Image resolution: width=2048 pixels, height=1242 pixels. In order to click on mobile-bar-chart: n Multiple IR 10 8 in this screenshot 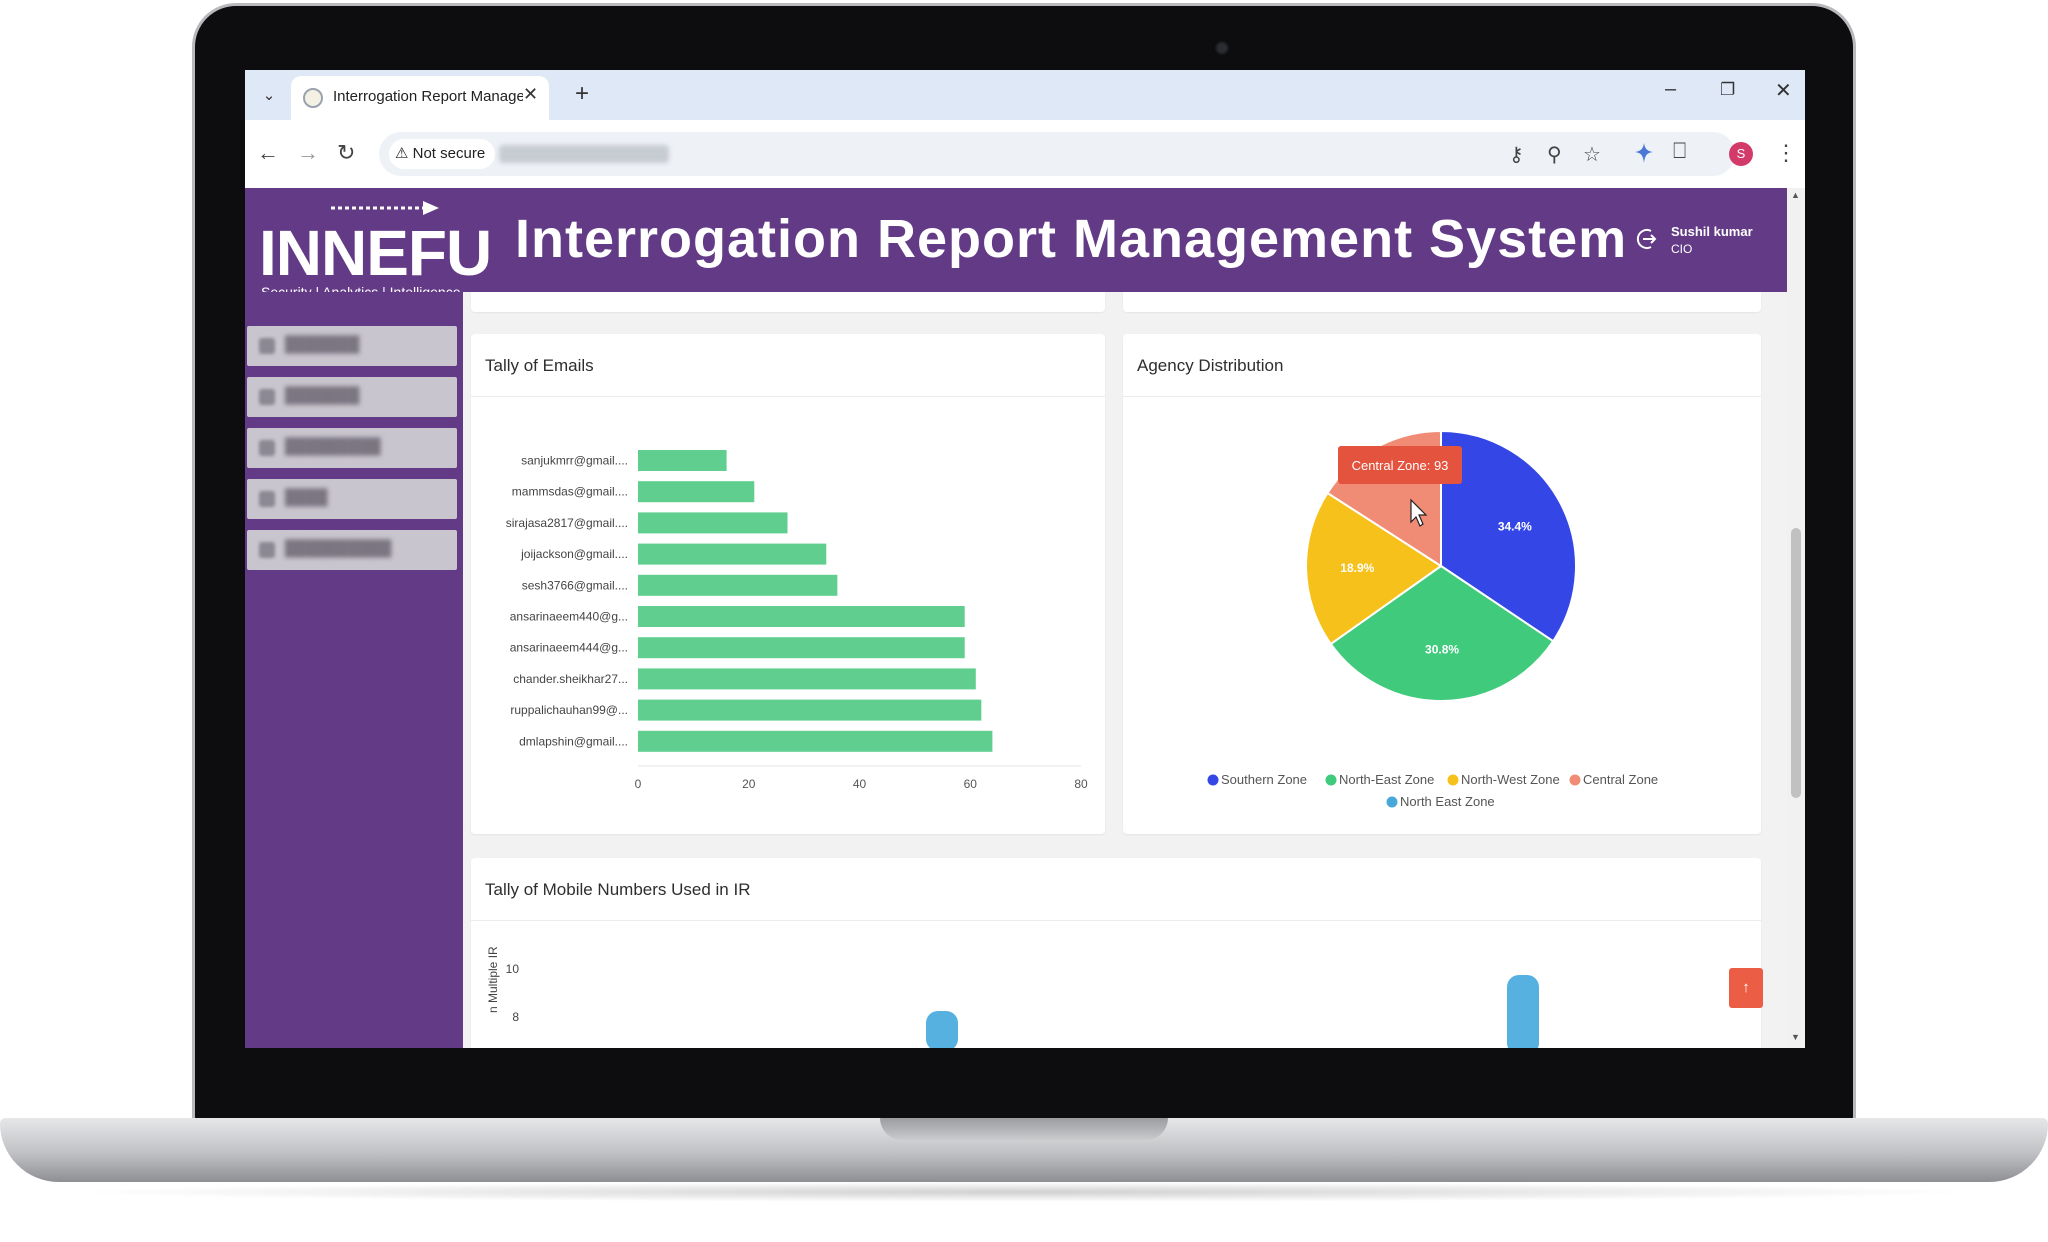, I will do `click(1012, 997)`.